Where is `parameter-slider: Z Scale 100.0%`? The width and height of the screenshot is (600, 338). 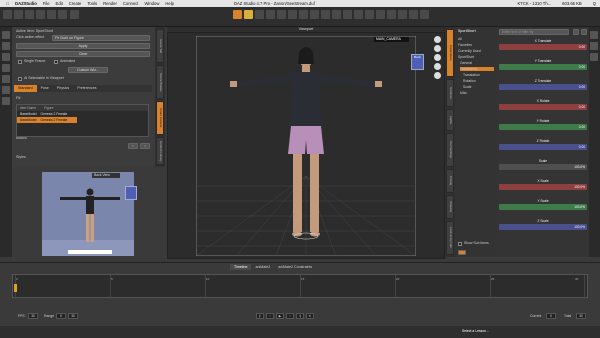
parameter-slider: Z Scale 100.0% is located at coordinates (543, 227).